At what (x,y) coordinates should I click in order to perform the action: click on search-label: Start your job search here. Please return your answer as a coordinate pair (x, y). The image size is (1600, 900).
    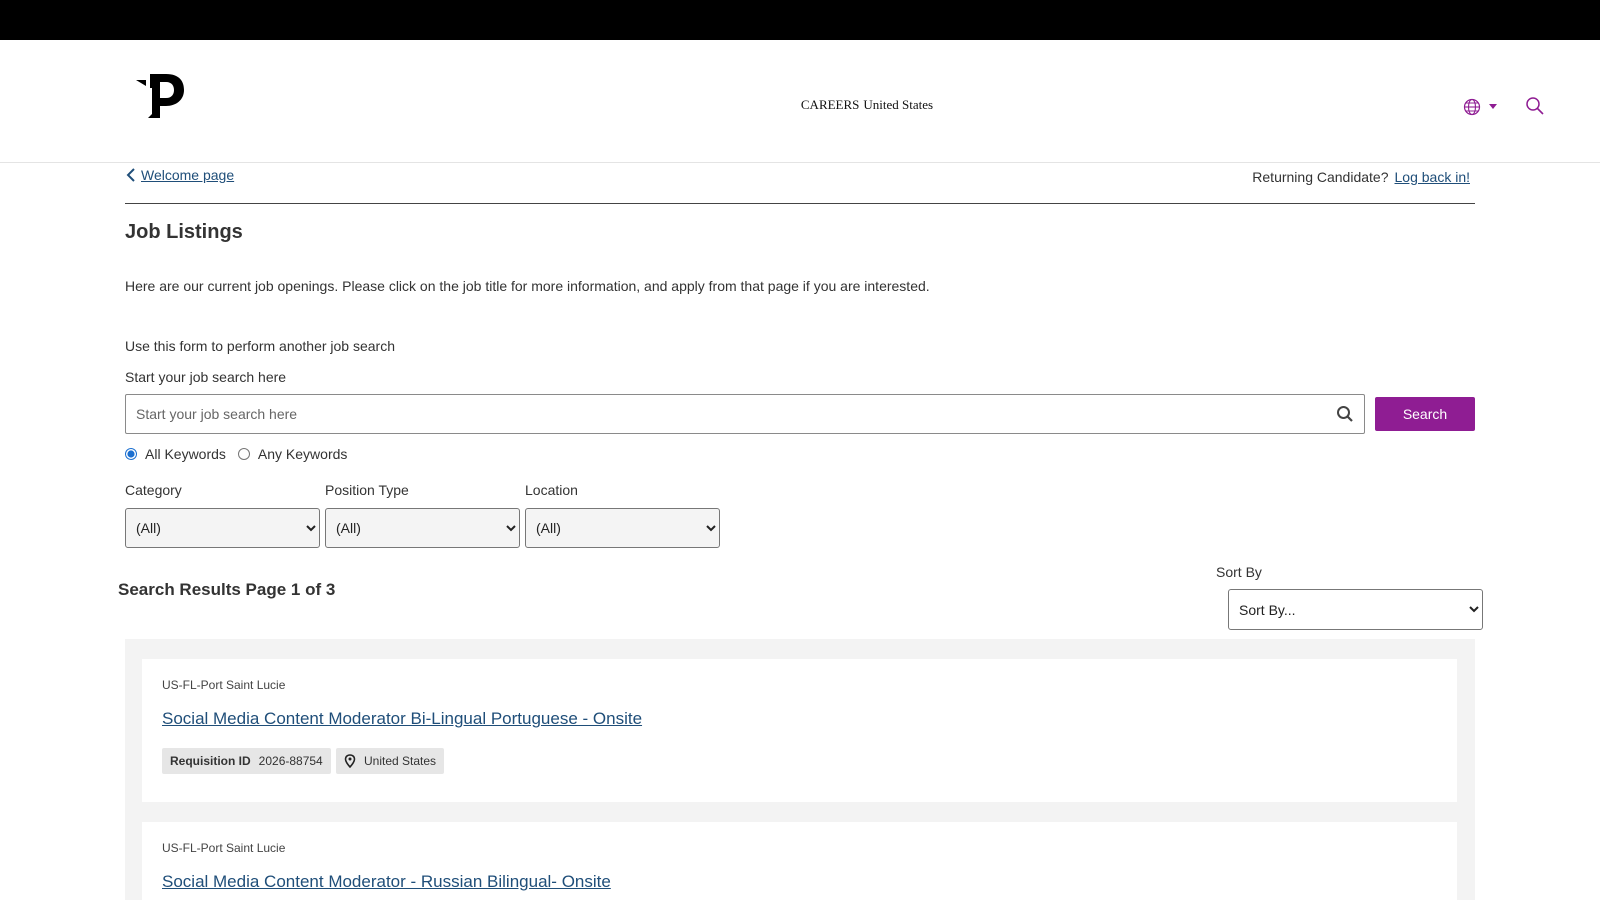
    Looking at the image, I should click on (206, 377).